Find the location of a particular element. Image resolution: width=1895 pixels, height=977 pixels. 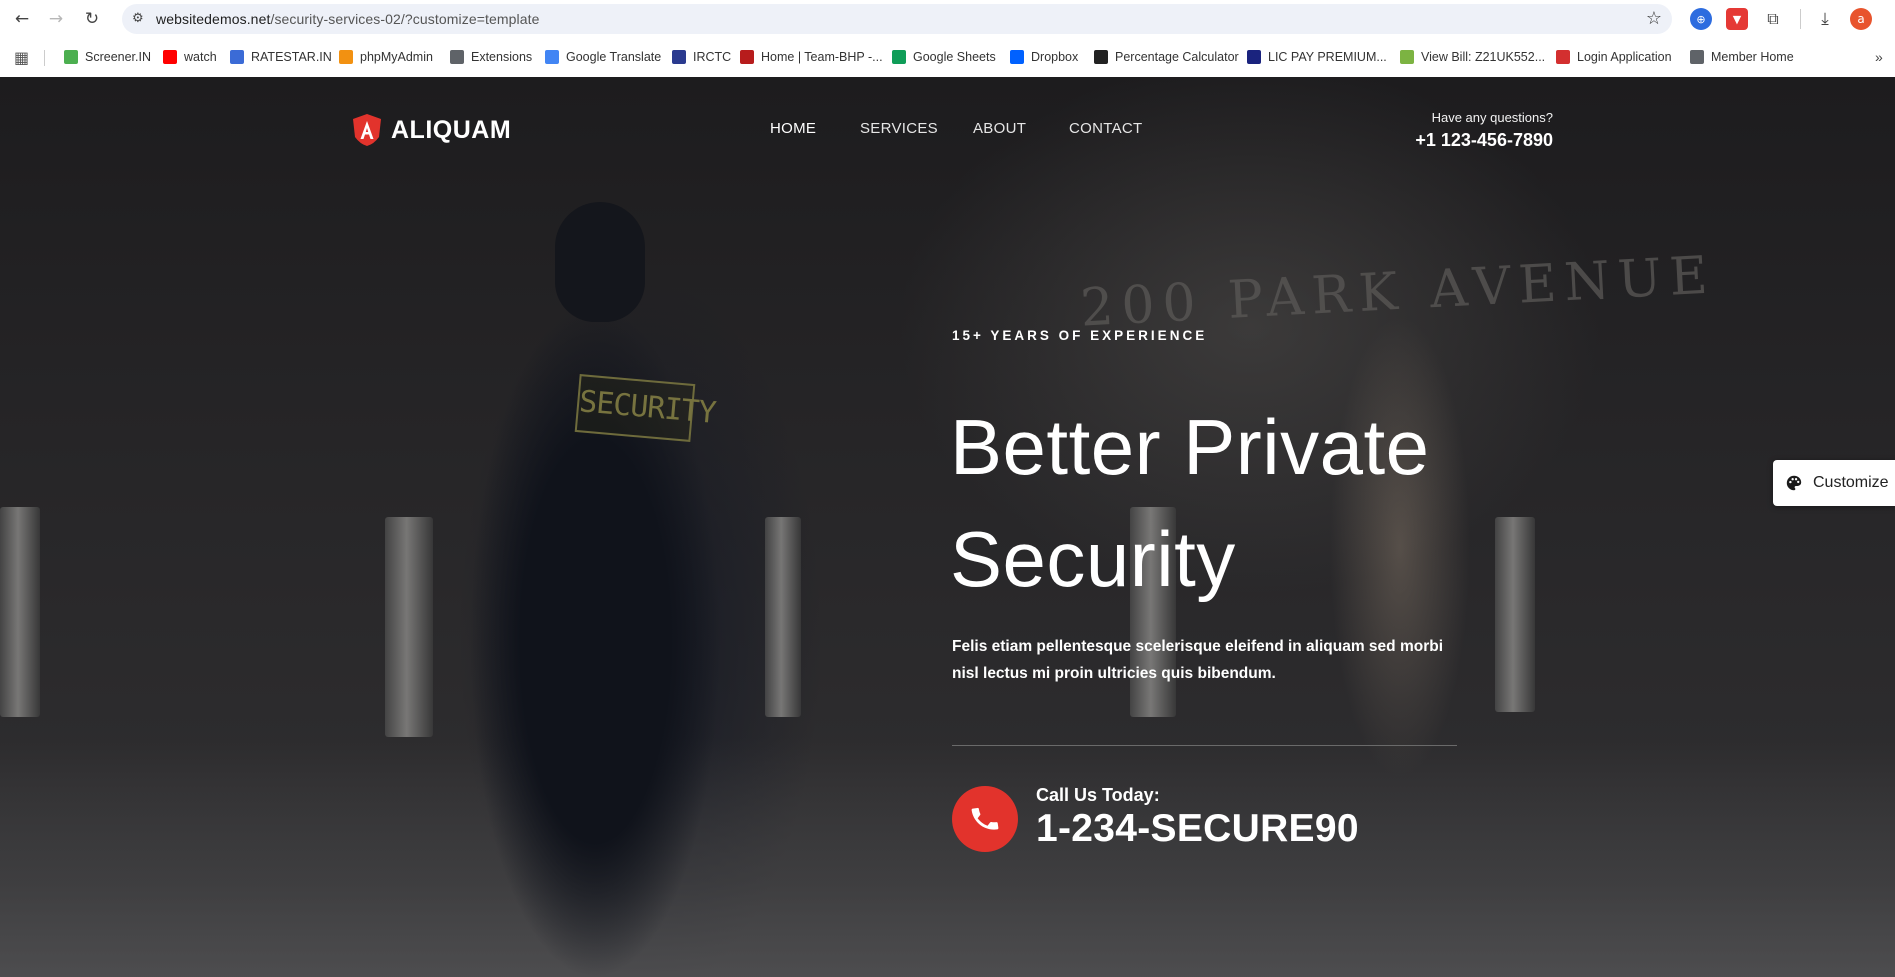

bookmark-label: Dropbox is located at coordinates (1055, 57).